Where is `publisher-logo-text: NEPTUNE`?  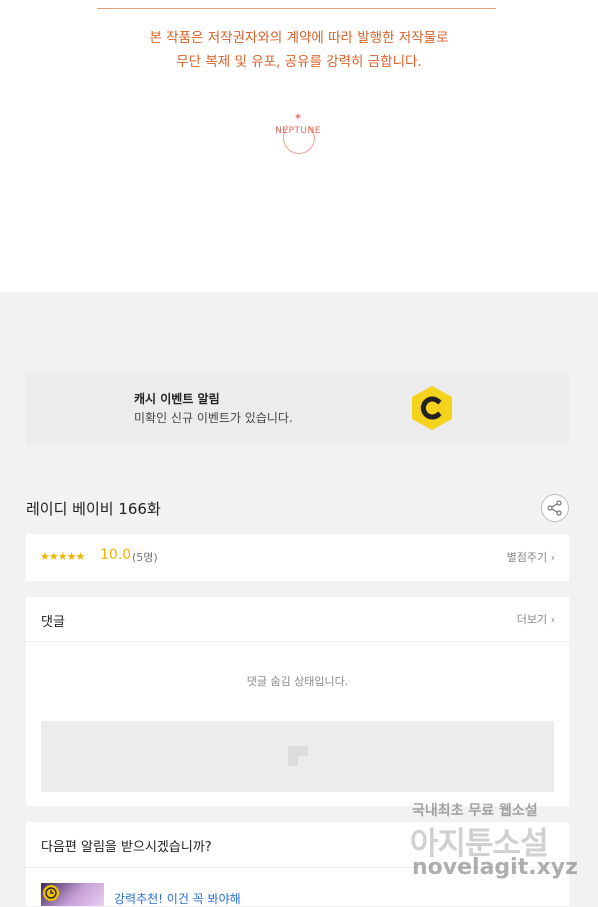
publisher-logo-text: NEPTUNE is located at coordinates (298, 131).